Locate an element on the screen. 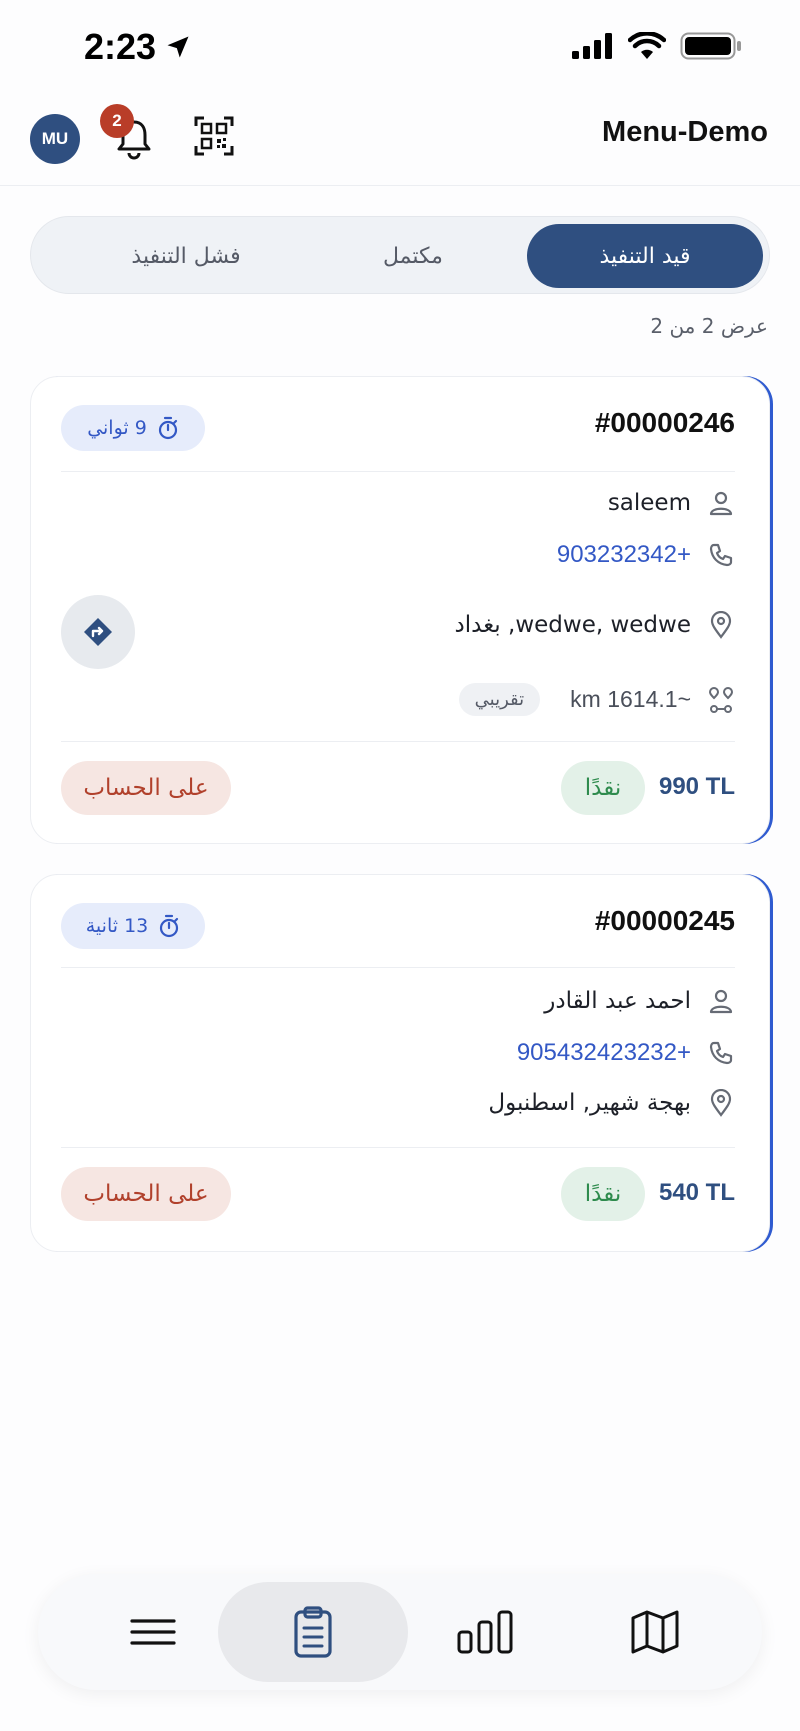 This screenshot has width=800, height=1731. status-icons is located at coordinates (657, 46).